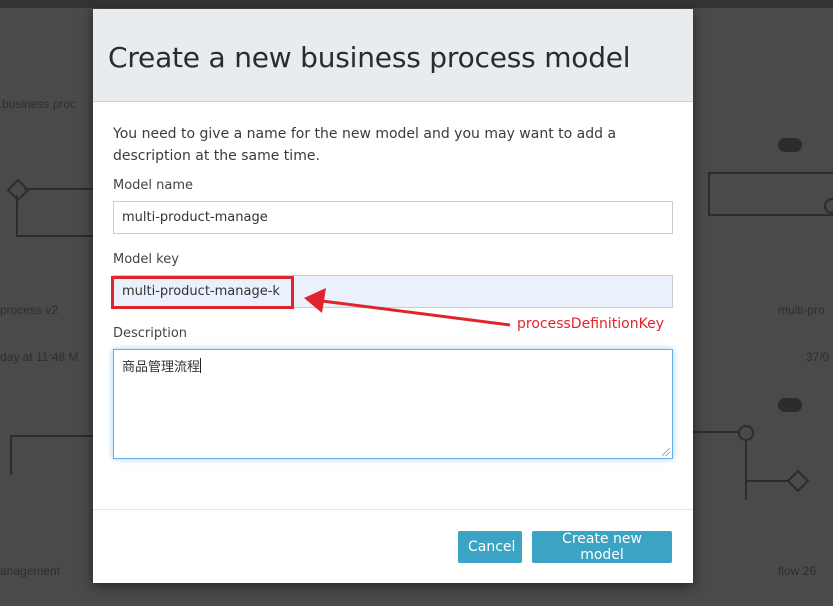  Describe the element at coordinates (416, 4) in the screenshot. I see `background-topbar` at that location.